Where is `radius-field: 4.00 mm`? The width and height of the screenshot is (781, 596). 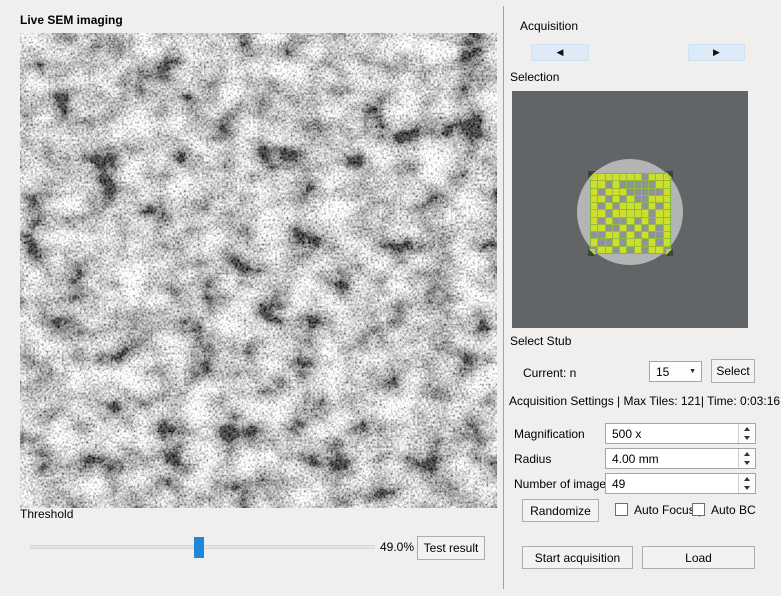 radius-field: 4.00 mm is located at coordinates (680, 458).